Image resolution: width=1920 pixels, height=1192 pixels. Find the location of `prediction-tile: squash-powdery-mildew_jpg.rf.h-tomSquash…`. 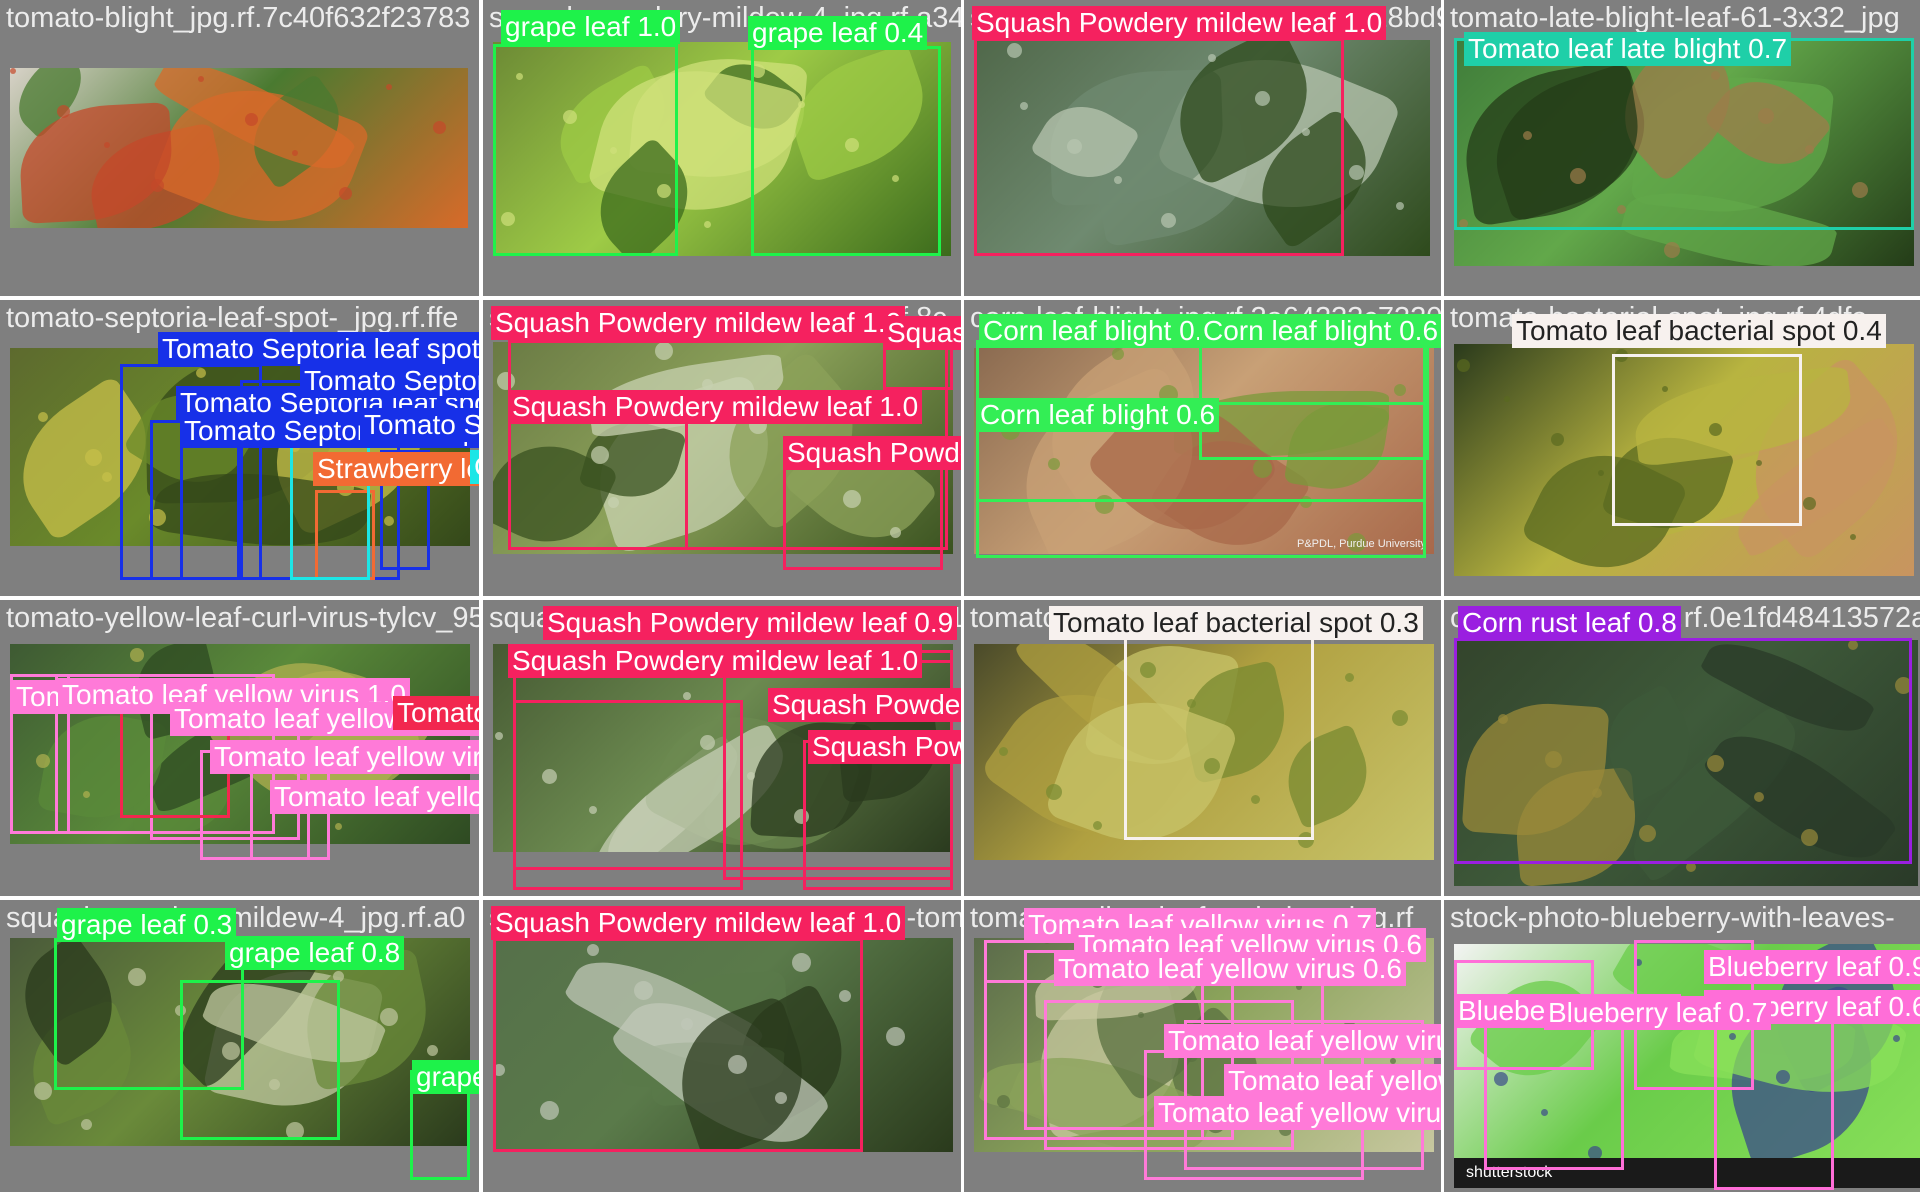

prediction-tile: squash-powdery-mildew_jpg.rf.h-tomSquash… is located at coordinates (722, 1046).